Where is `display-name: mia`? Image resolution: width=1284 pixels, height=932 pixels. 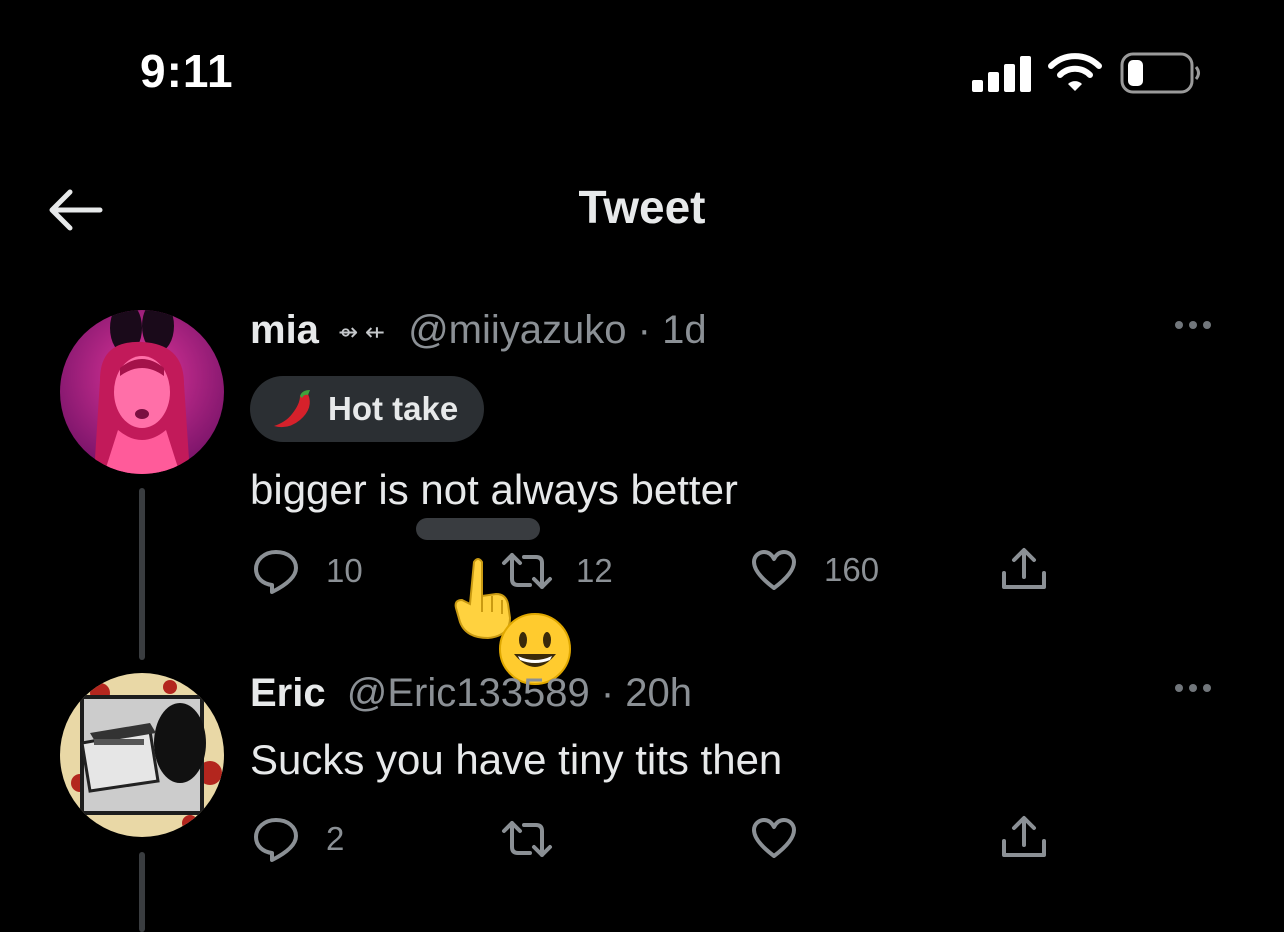 display-name: mia is located at coordinates (284, 330).